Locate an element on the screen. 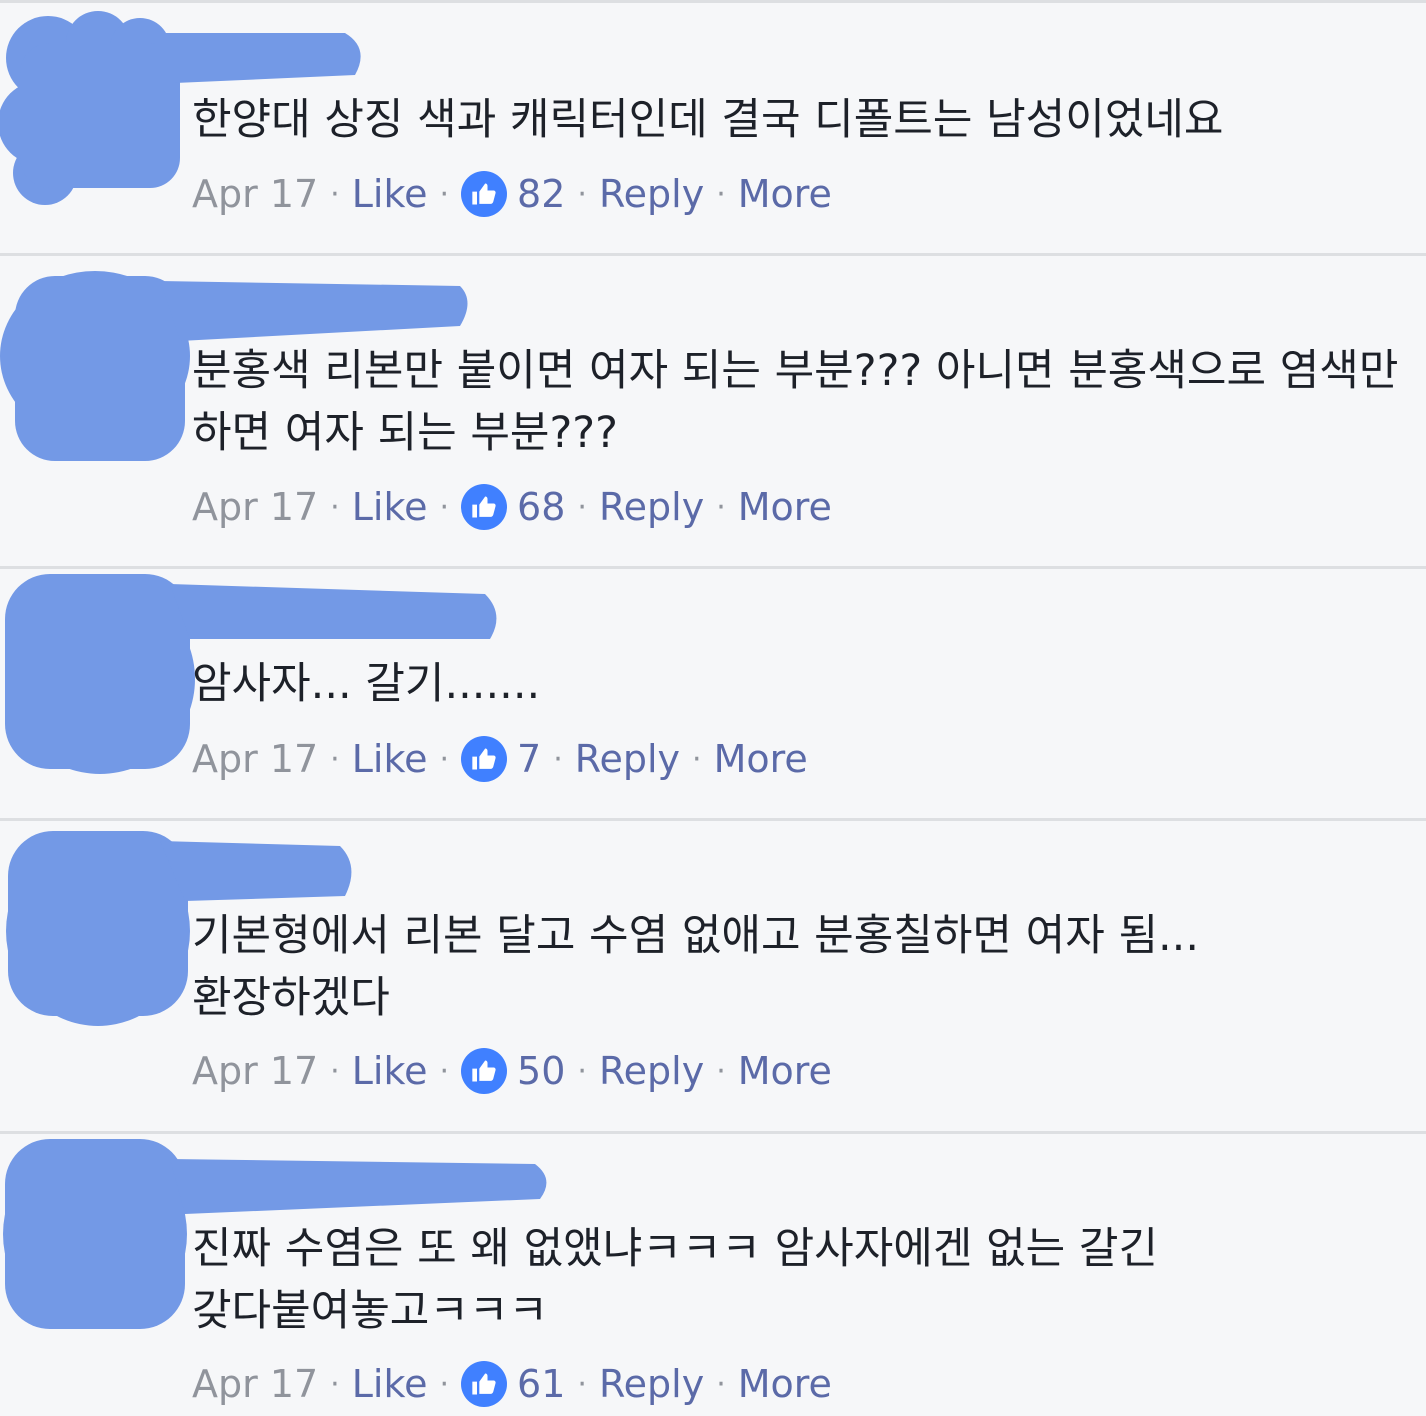 The height and width of the screenshot is (1416, 1426). comment-meta: Apr 17 · Like · 68 · Reply · More is located at coordinates (512, 507).